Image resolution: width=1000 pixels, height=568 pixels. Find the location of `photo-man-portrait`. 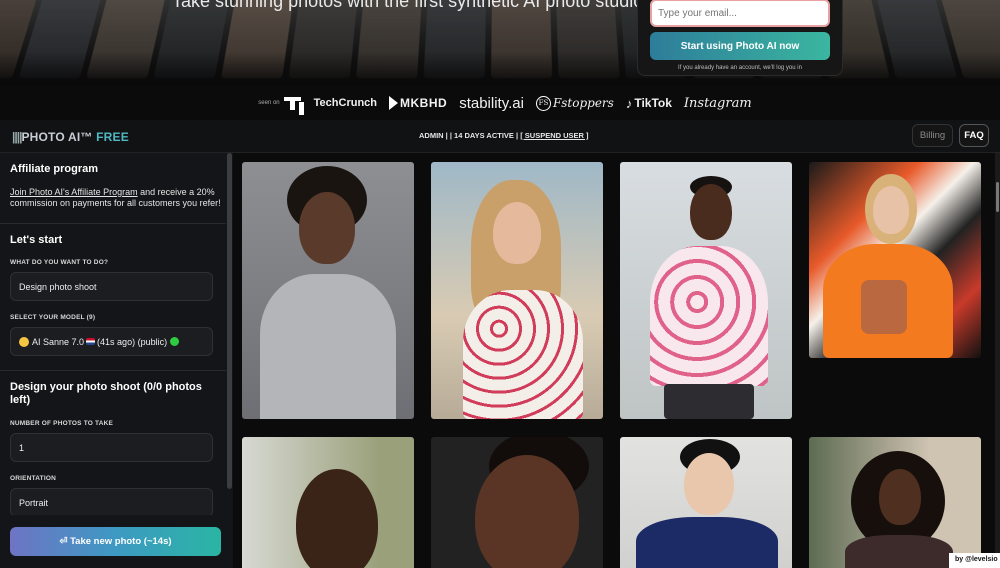

photo-man-portrait is located at coordinates (328, 502).